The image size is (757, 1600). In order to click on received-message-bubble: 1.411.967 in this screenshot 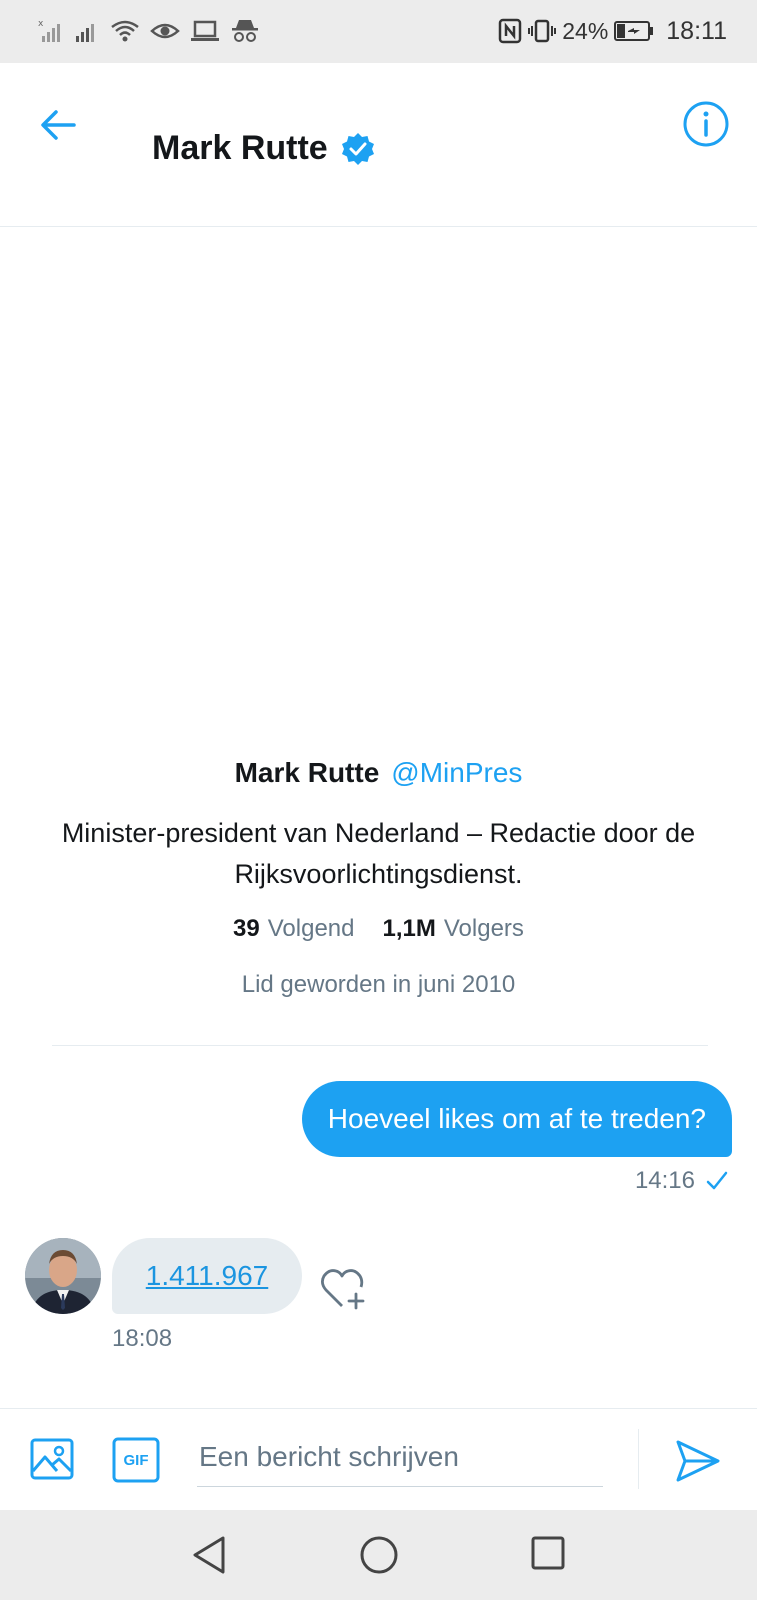, I will do `click(207, 1276)`.